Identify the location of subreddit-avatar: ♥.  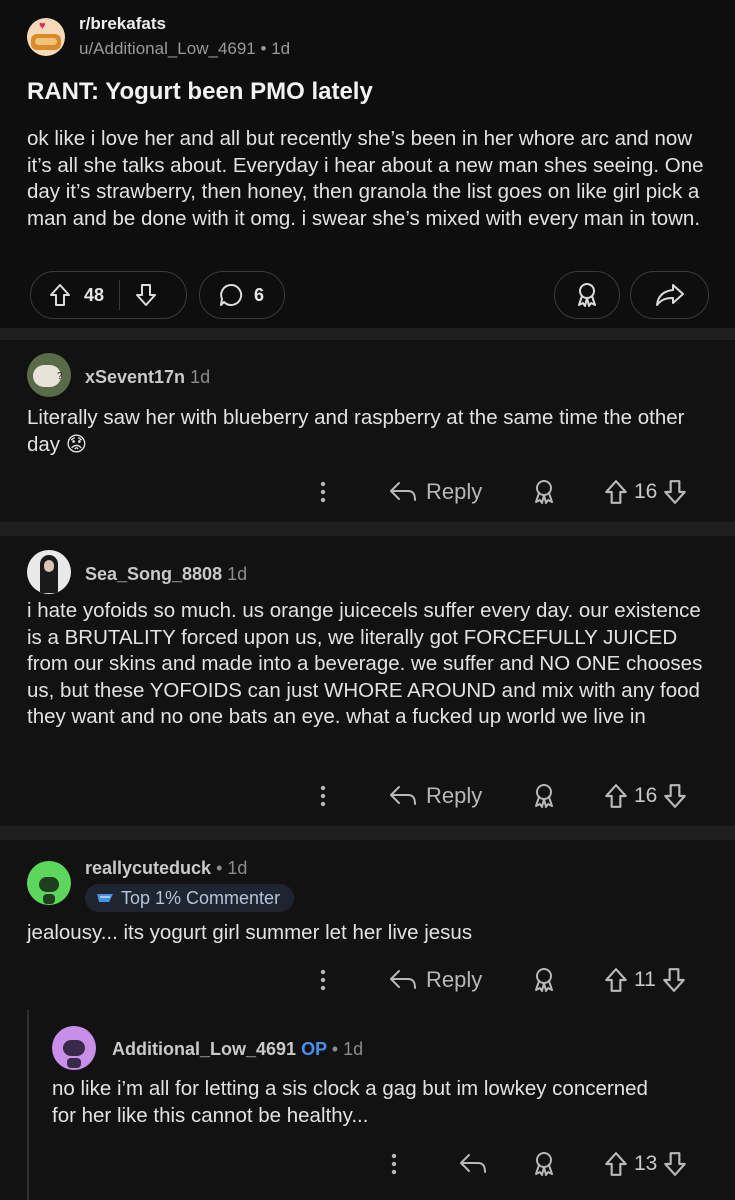
(46, 37).